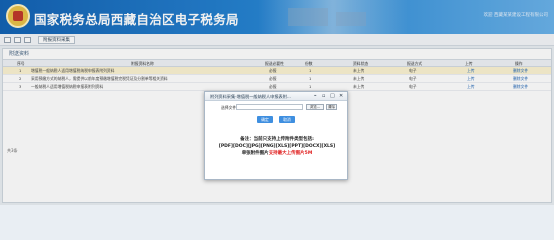 The image size is (554, 240). What do you see at coordinates (265, 119) in the screenshot?
I see `confirm-button: 确定` at bounding box center [265, 119].